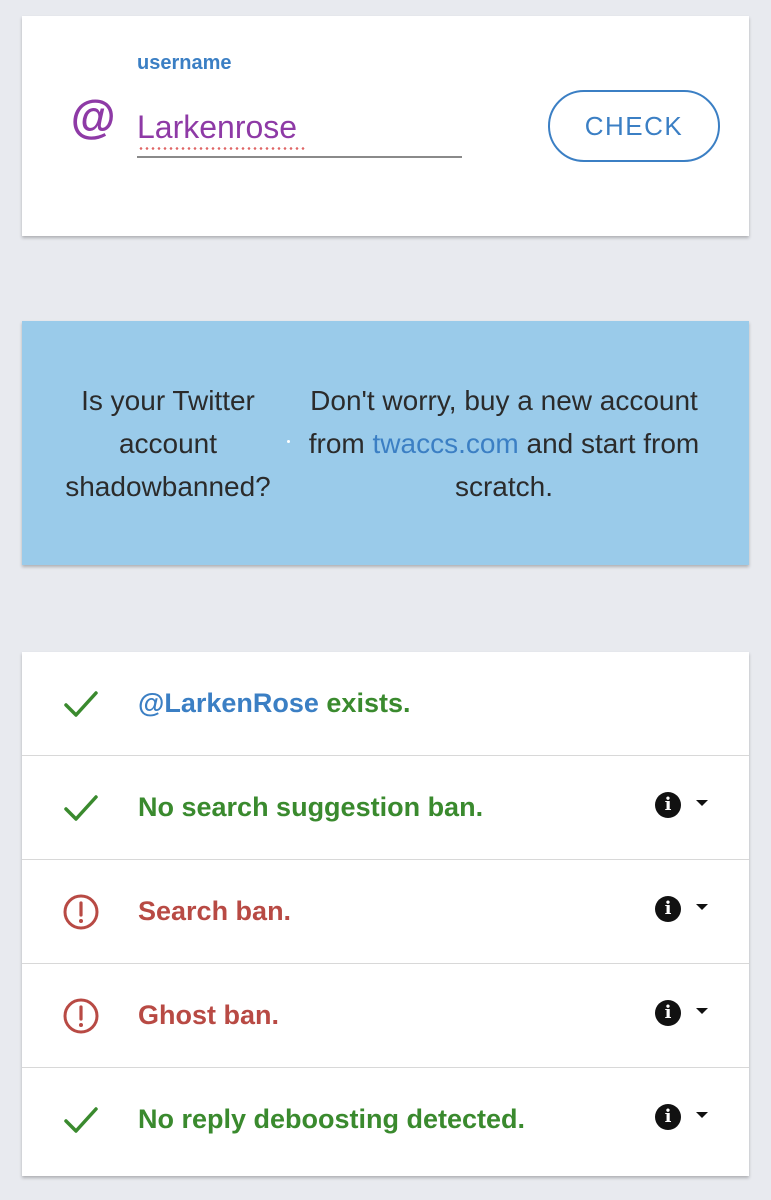 The image size is (771, 1200). I want to click on result-text: @LarkenRose exists., so click(274, 703).